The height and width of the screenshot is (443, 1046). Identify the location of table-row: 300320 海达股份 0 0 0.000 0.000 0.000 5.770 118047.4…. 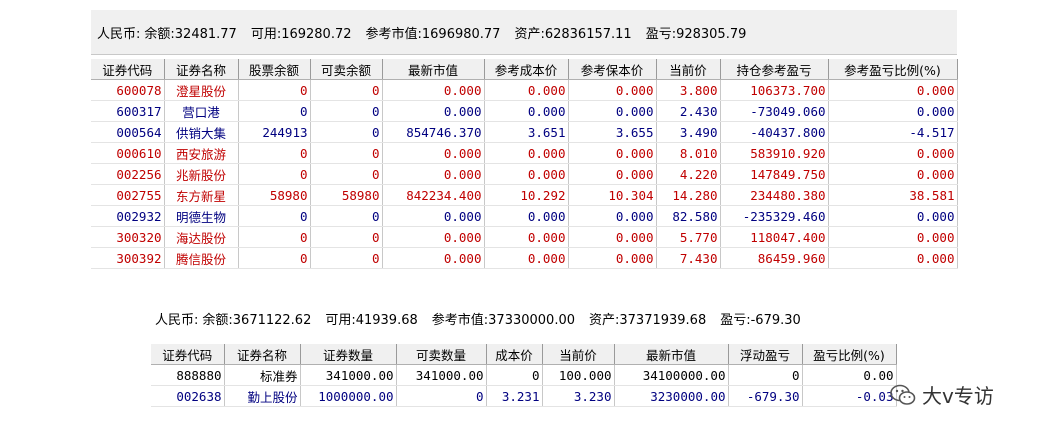
(524, 237).